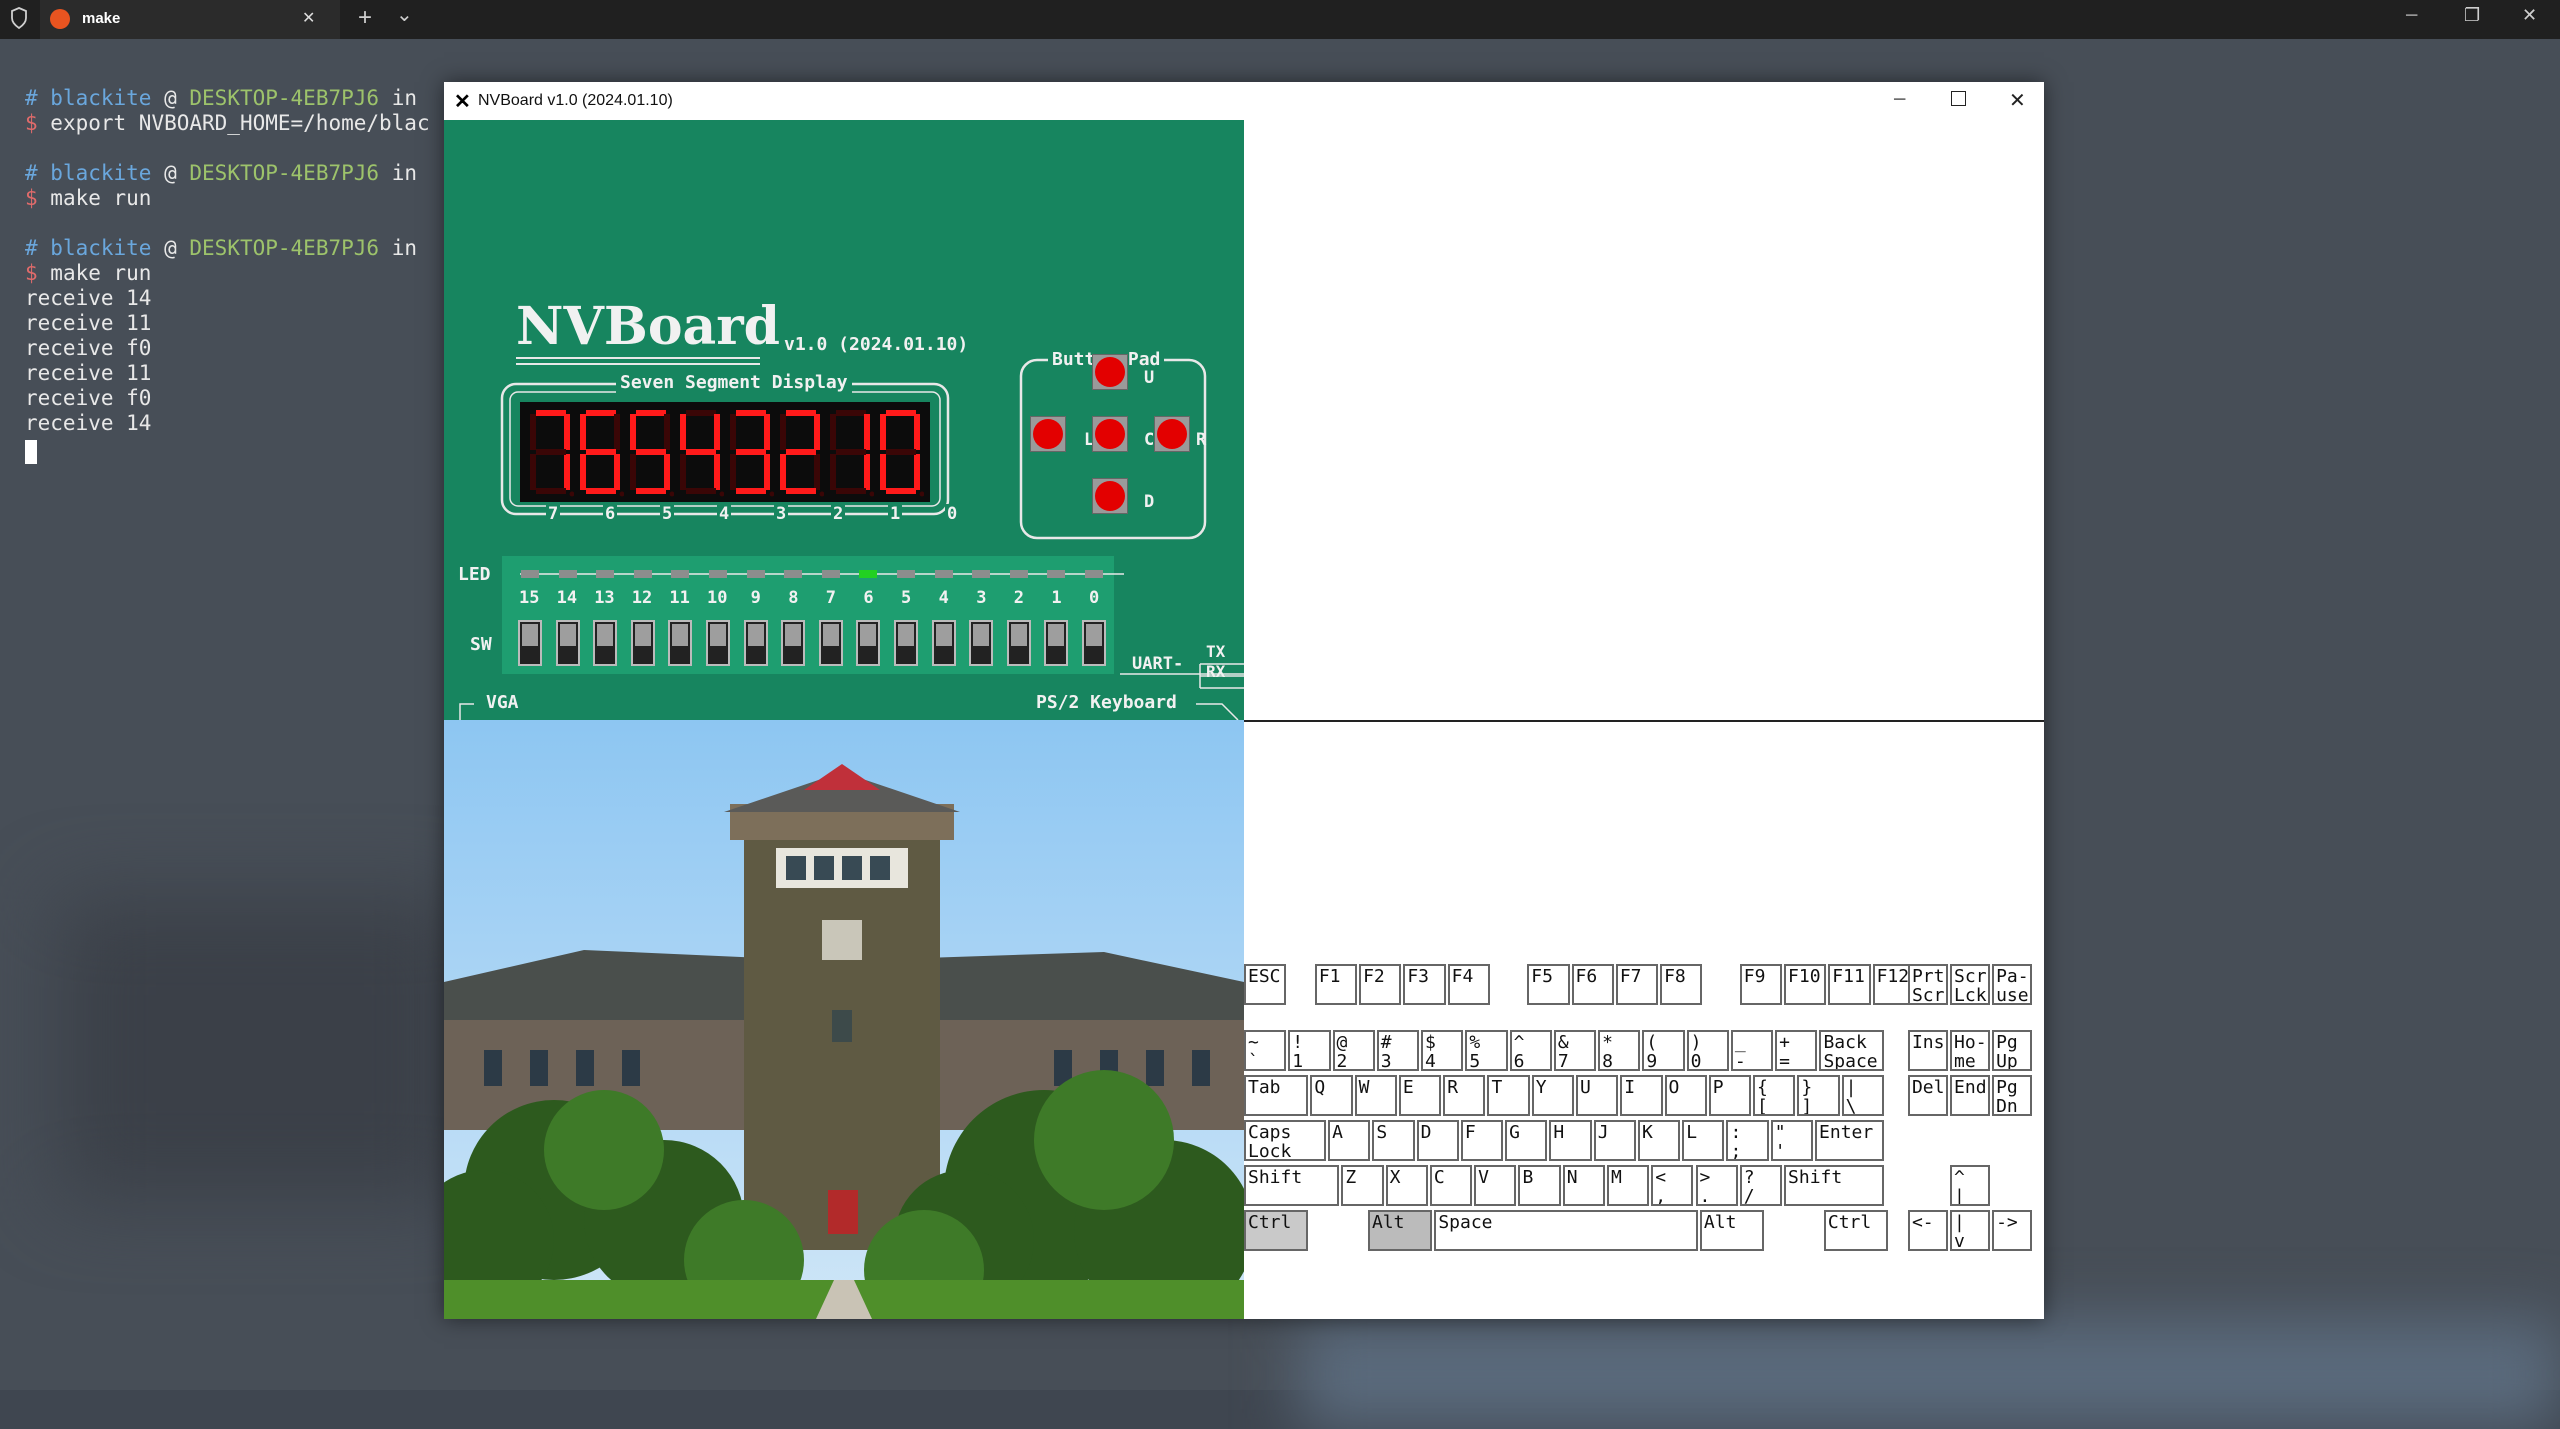  Describe the element at coordinates (1380, 984) in the screenshot. I see `key: F2` at that location.